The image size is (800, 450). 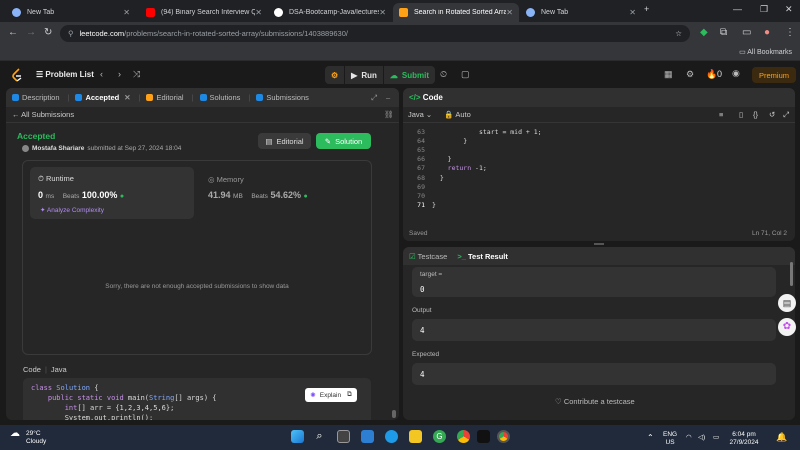 I want to click on braces-icon: {}, so click(x=755, y=114).